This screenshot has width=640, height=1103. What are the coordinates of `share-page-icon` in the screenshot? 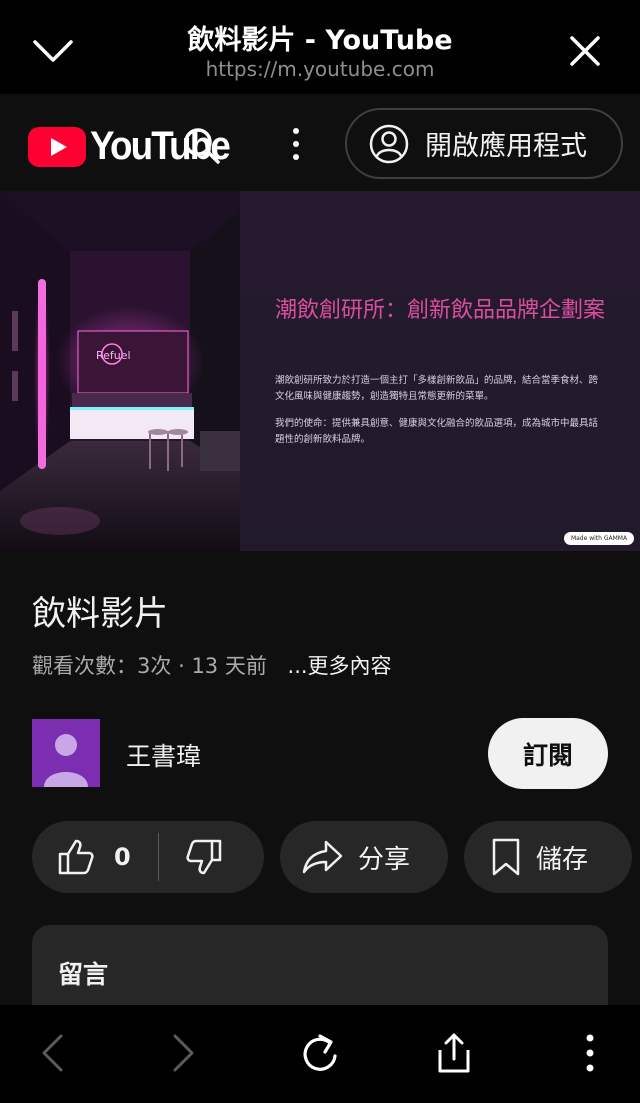 It's located at (454, 1053).